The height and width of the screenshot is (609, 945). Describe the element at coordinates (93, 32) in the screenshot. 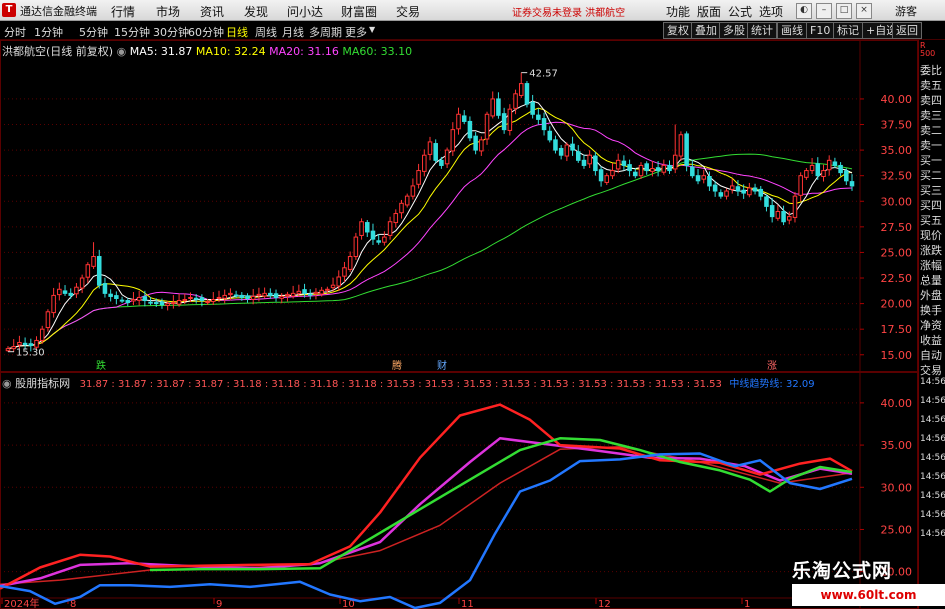

I see `tab-5min: 5分钟` at that location.